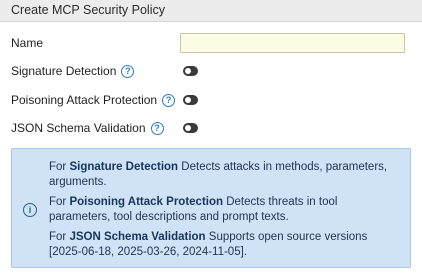 The image size is (422, 279). I want to click on poisoning-attack-protection-toggle, so click(190, 100).